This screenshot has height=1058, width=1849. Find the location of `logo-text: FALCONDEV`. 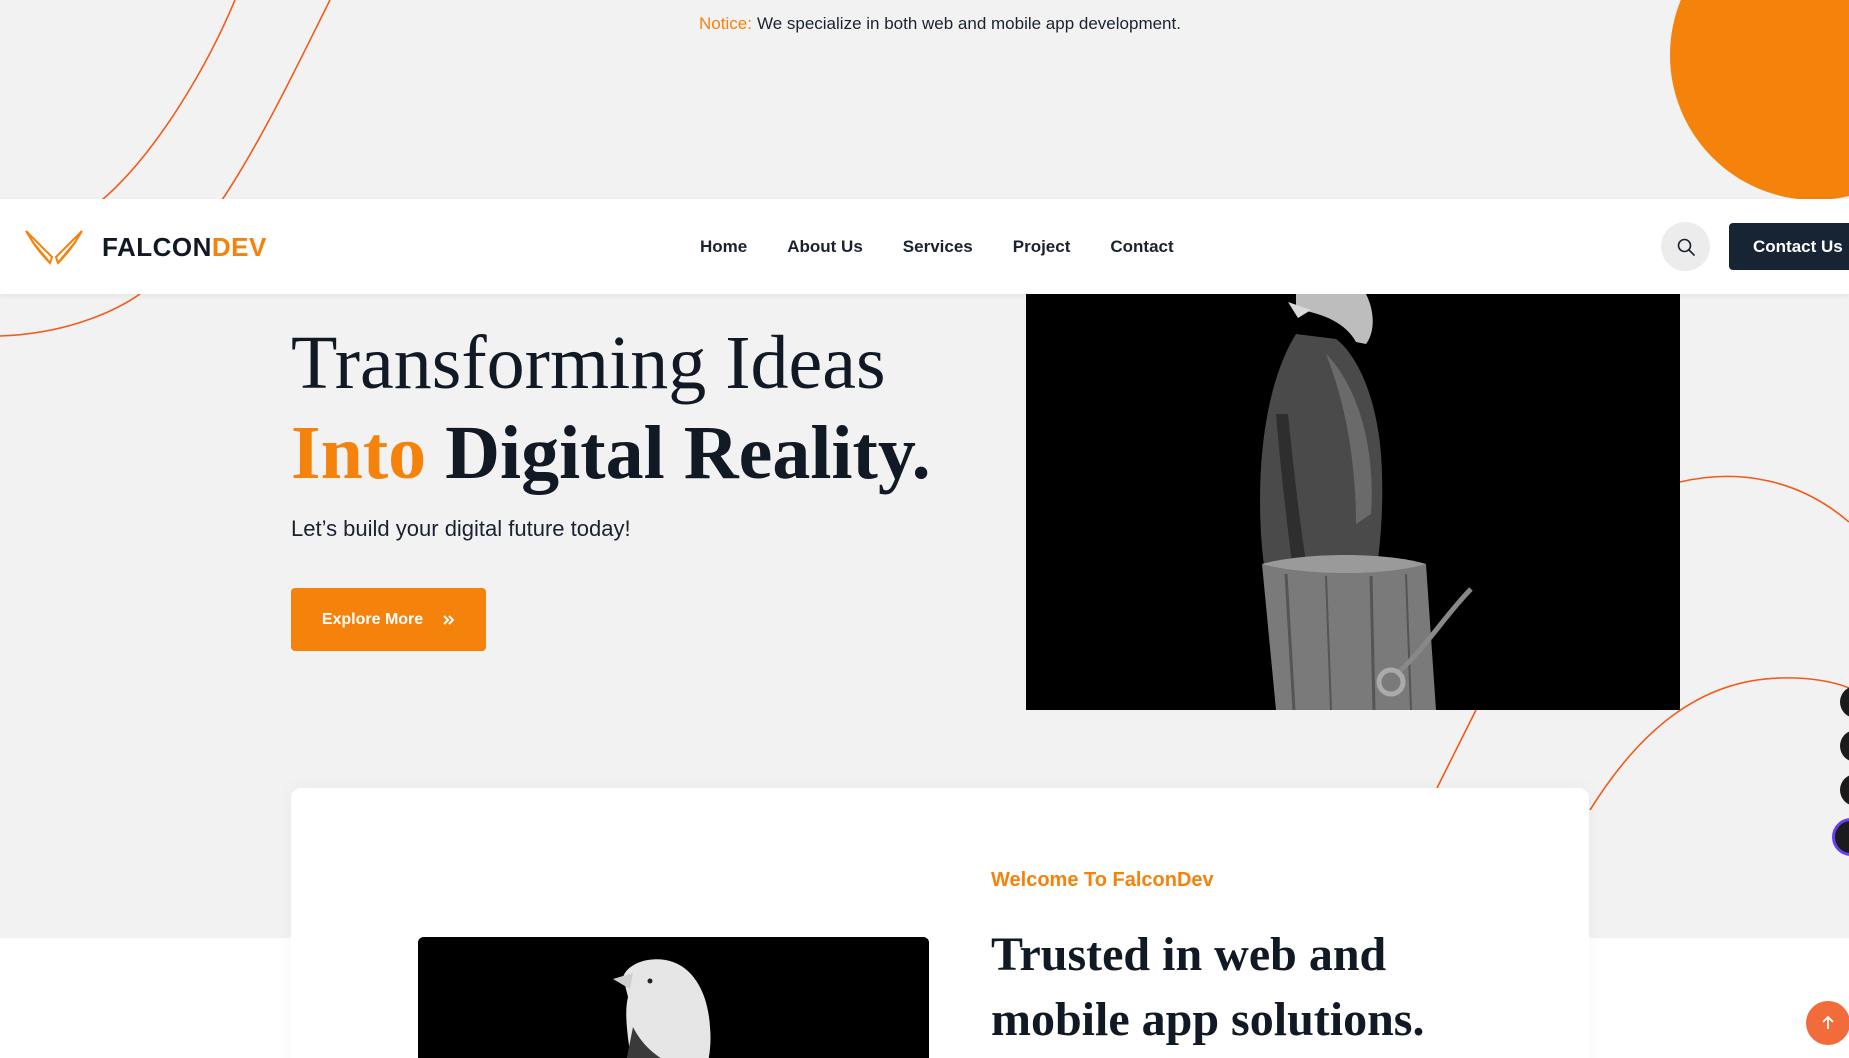

logo-text: FALCONDEV is located at coordinates (184, 247).